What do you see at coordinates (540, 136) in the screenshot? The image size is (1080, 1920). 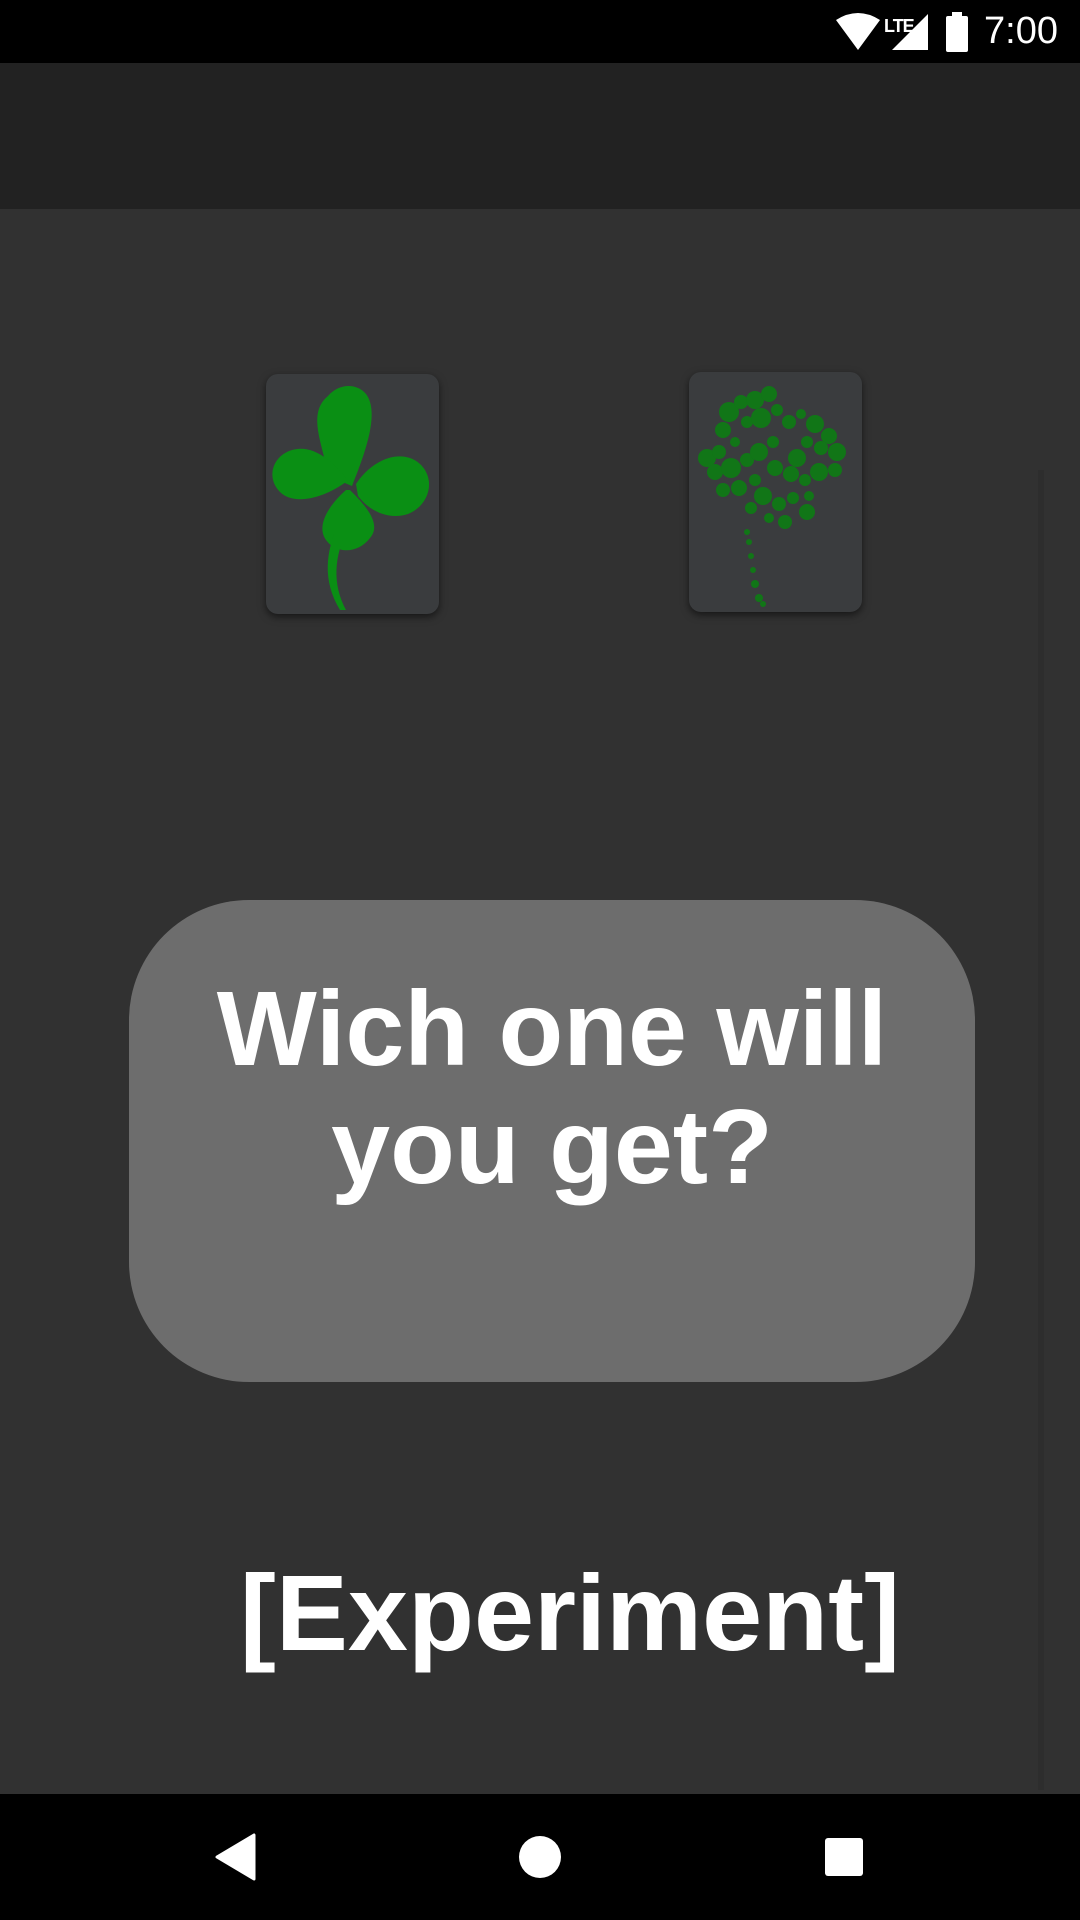 I see `app-bar` at bounding box center [540, 136].